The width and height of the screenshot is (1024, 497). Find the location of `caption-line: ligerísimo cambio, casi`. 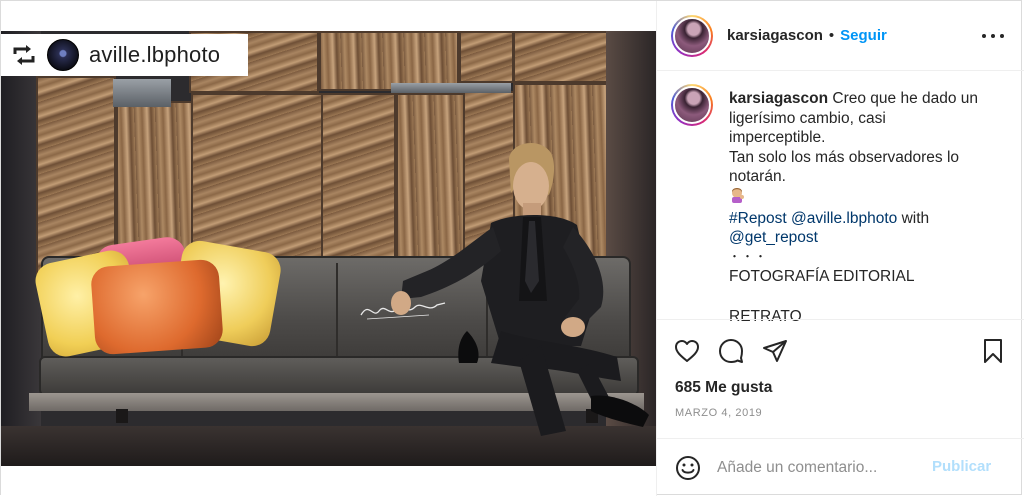

caption-line: ligerísimo cambio, casi is located at coordinates (807, 118).